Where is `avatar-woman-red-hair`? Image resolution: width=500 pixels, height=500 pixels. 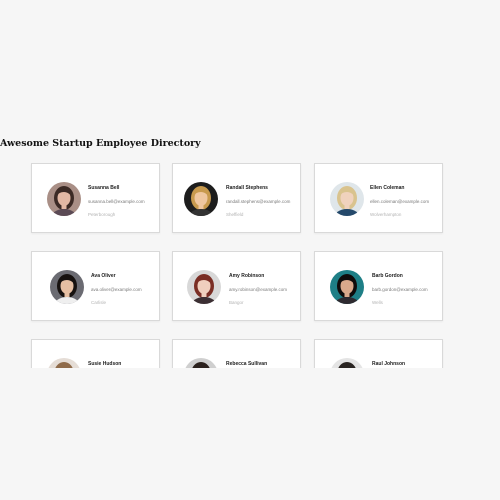
avatar-woman-red-hair is located at coordinates (204, 287).